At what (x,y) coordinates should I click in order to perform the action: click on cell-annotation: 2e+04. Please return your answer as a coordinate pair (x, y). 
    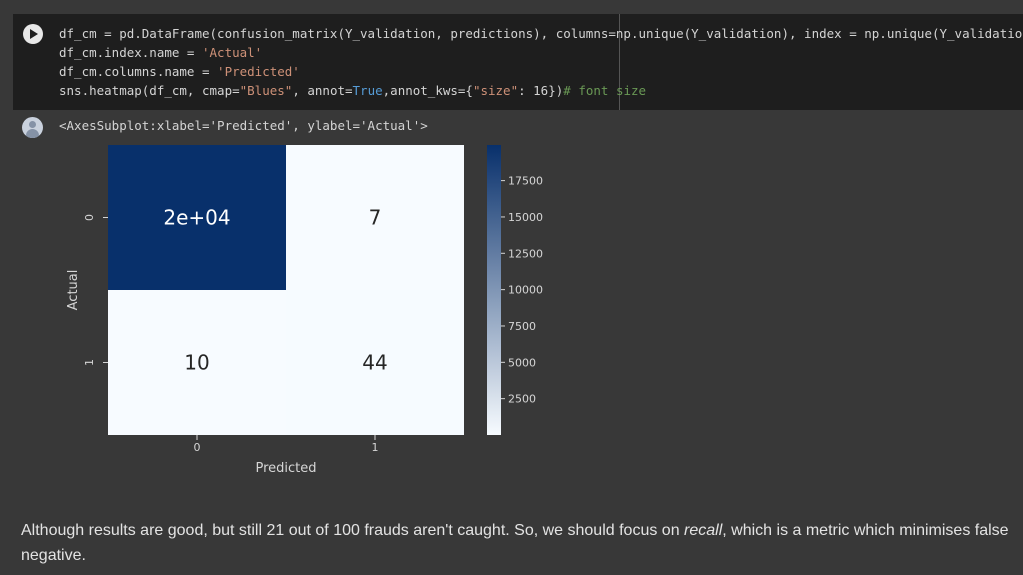
    Looking at the image, I should click on (196, 218).